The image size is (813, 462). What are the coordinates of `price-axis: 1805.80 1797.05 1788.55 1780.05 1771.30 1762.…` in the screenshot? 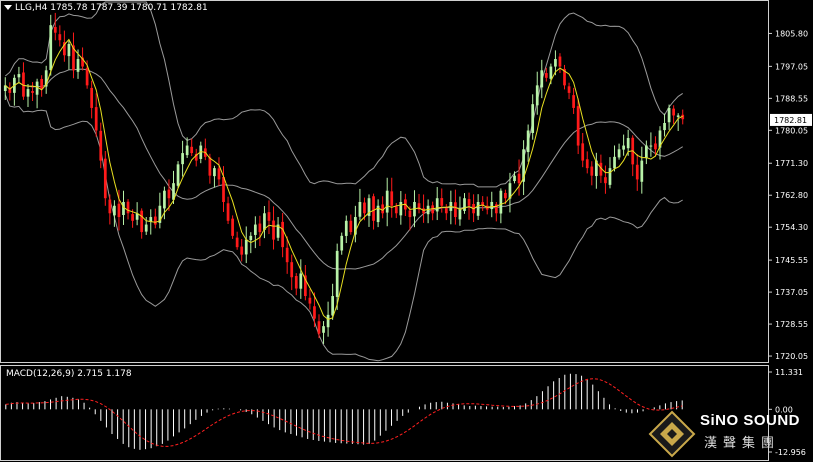 It's located at (788, 195).